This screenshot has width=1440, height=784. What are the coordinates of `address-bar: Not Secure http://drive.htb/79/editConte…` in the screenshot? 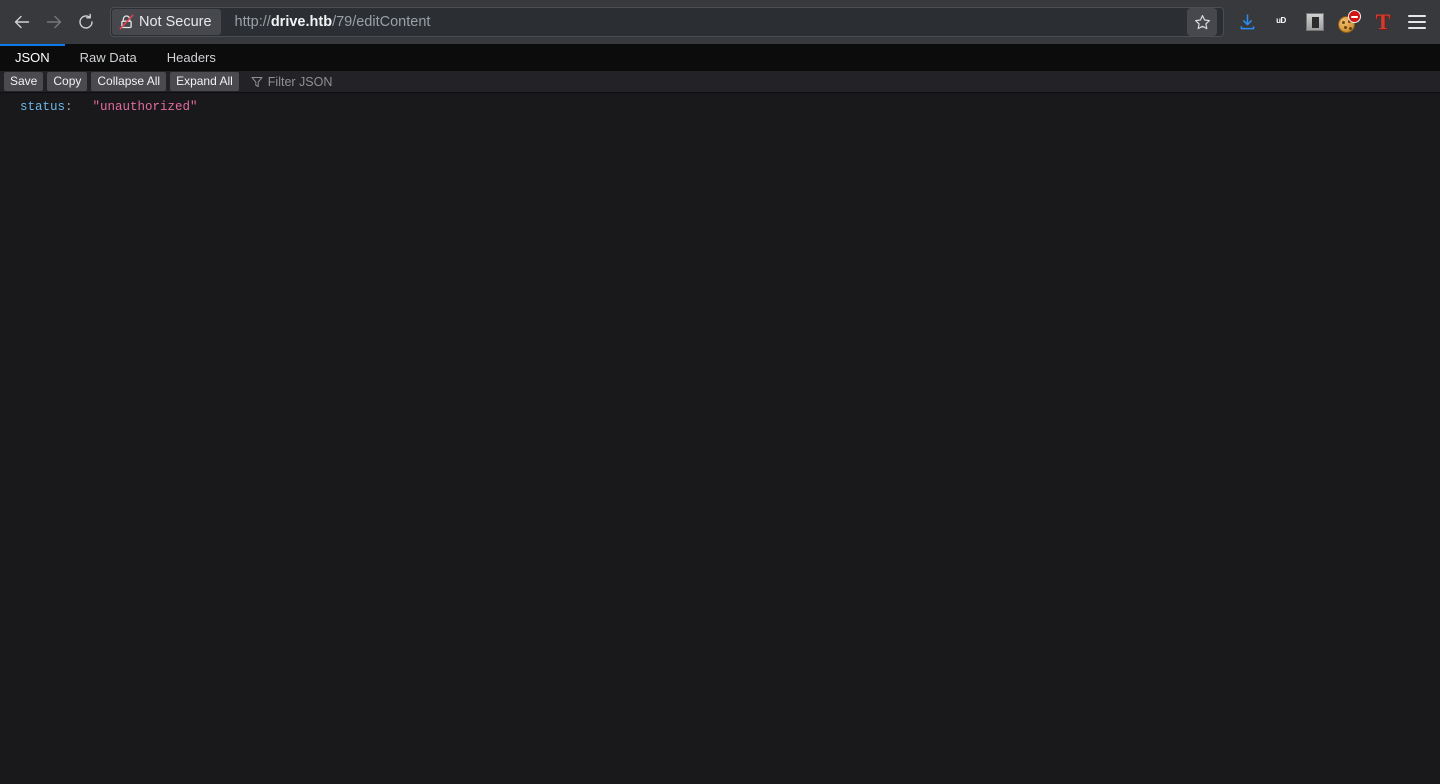 It's located at (667, 22).